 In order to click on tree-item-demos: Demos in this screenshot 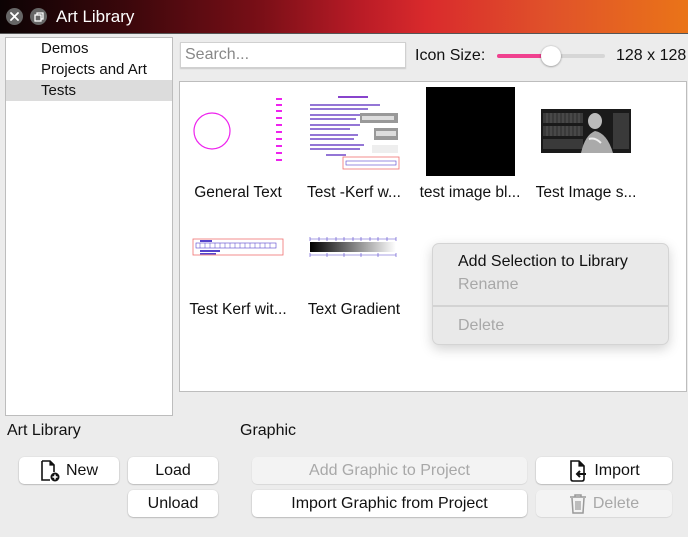, I will do `click(89, 48)`.